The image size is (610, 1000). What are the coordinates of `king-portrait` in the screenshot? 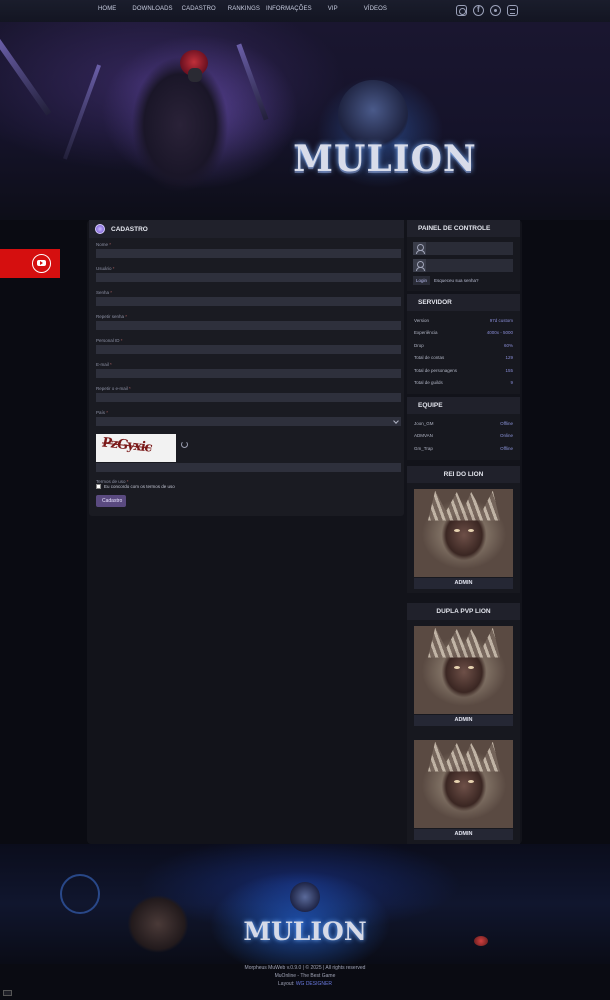 It's located at (463, 532).